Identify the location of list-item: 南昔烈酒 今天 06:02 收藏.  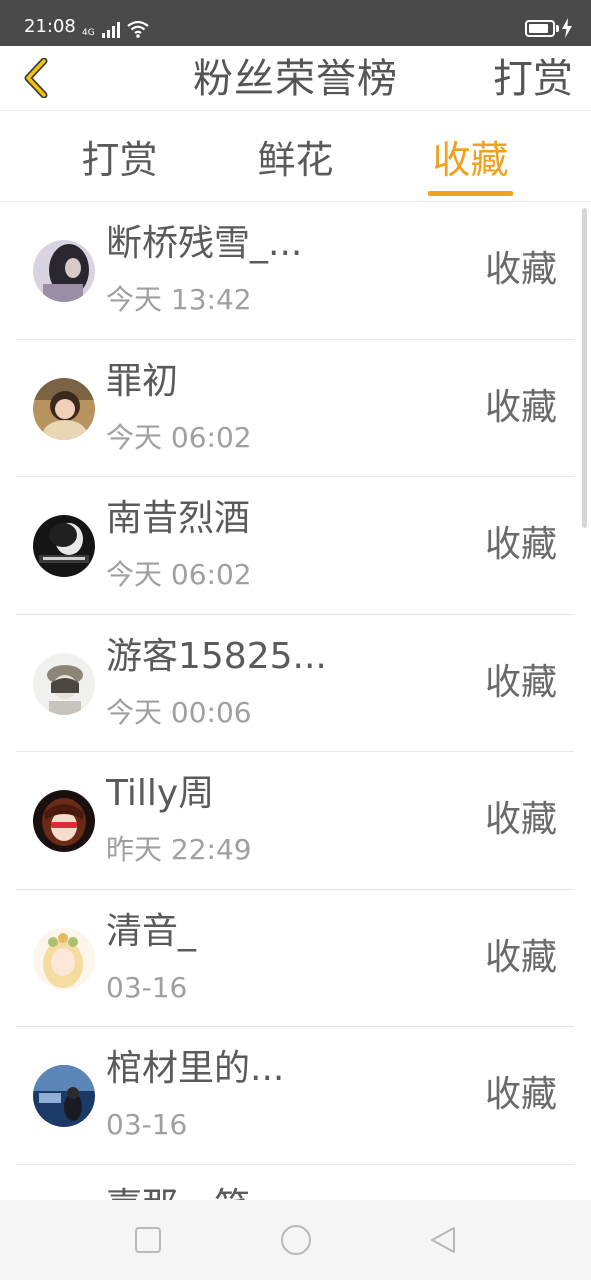
(295, 546).